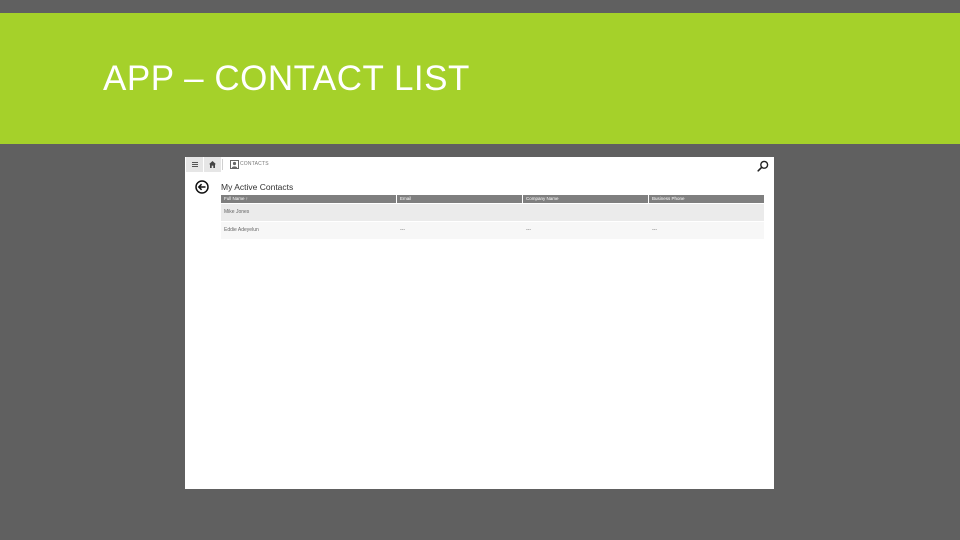  I want to click on entity-label: CONTACTS, so click(254, 164).